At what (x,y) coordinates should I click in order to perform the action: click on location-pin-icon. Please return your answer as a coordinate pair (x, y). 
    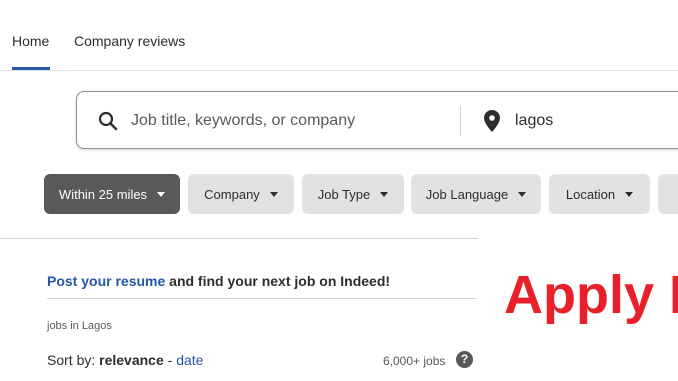
    Looking at the image, I should click on (492, 121).